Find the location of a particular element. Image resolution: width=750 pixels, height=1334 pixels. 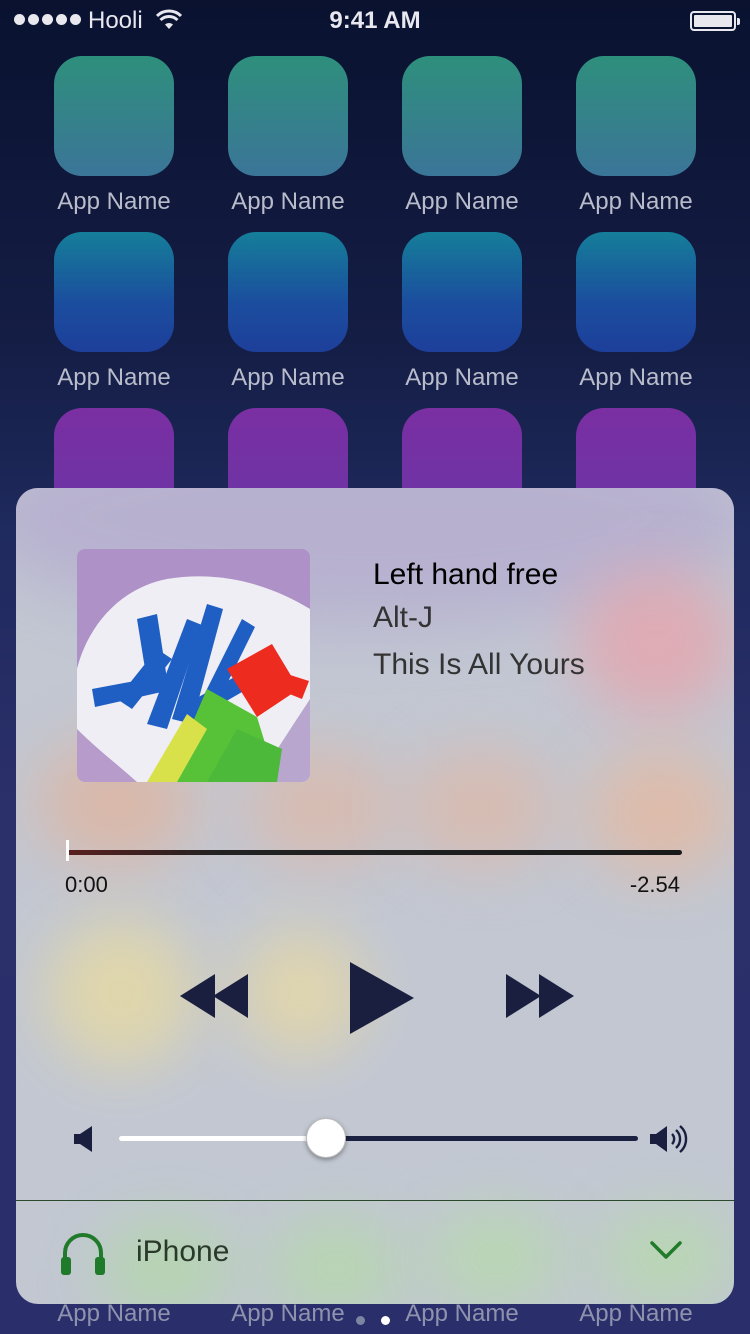

volume-high-icon is located at coordinates (669, 1139).